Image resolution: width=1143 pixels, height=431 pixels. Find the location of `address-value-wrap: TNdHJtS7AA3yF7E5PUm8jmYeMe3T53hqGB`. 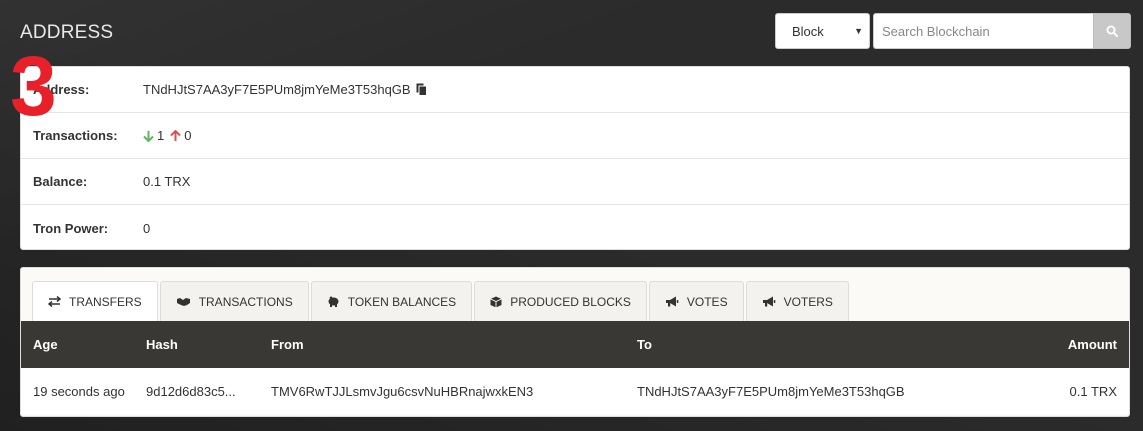

address-value-wrap: TNdHJtS7AA3yF7E5PUm8jmYeMe3T53hqGB is located at coordinates (285, 89).